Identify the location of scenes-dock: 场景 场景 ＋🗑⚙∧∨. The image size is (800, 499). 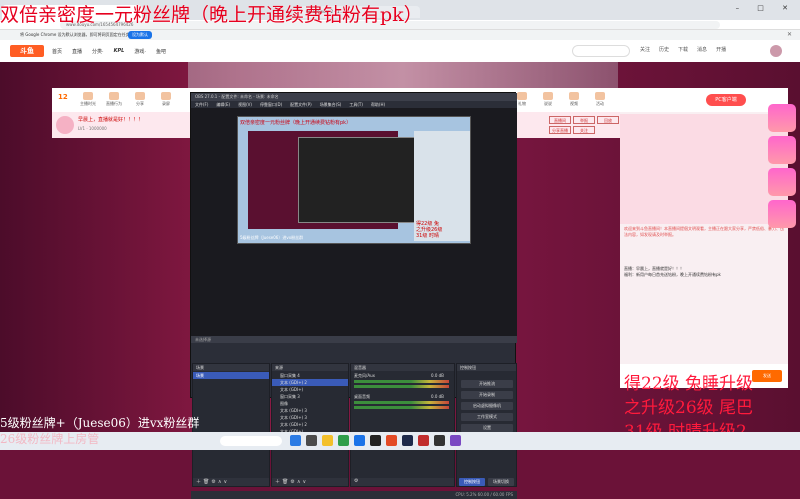
(231, 425).